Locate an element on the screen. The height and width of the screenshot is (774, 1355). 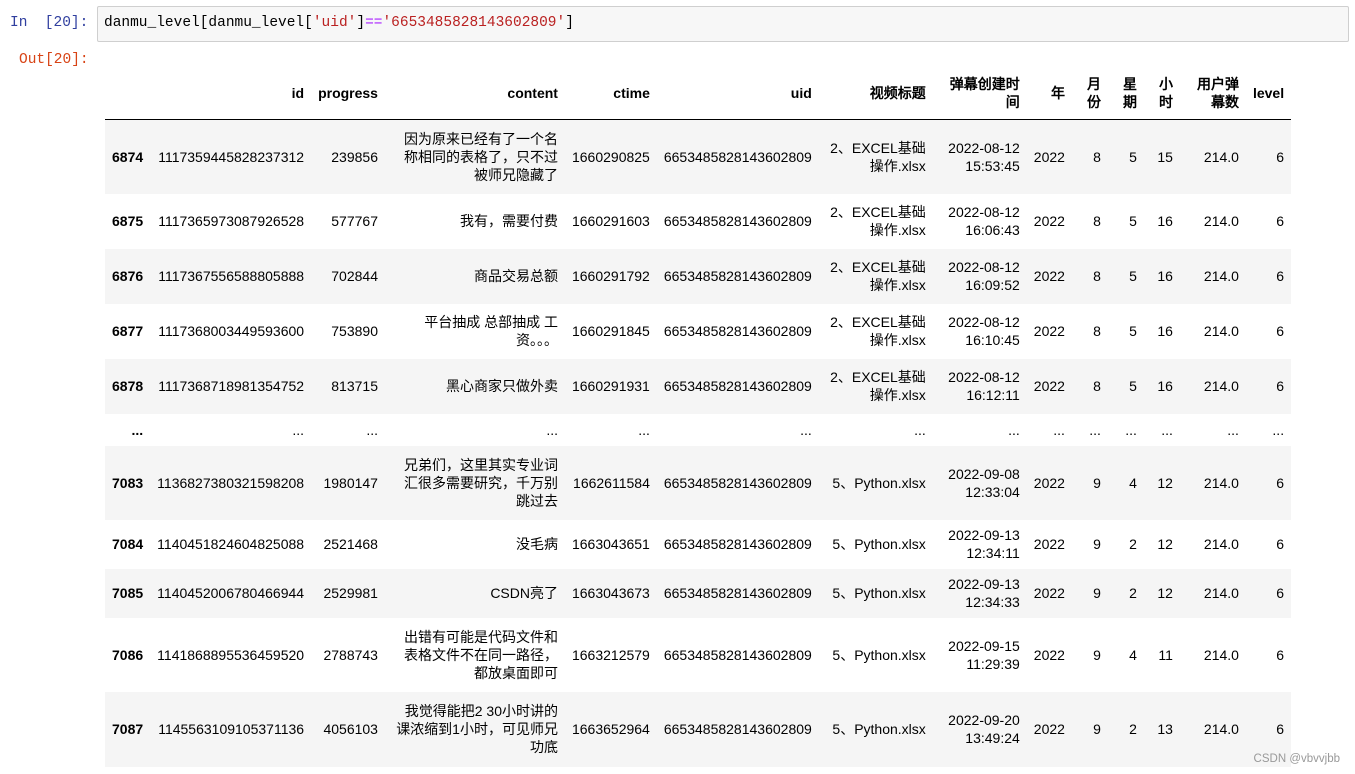
table-cell: 2788743 is located at coordinates (350, 654).